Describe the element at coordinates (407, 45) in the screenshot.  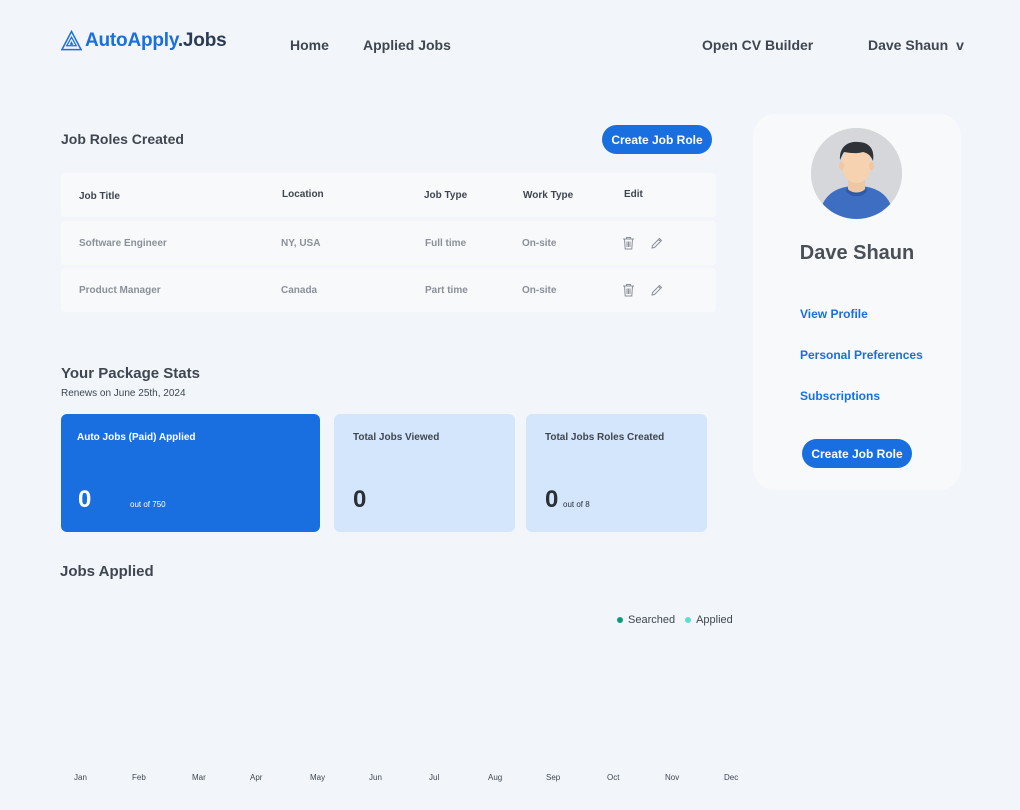
I see `nav-applied-jobs-link: Applied Jobs` at that location.